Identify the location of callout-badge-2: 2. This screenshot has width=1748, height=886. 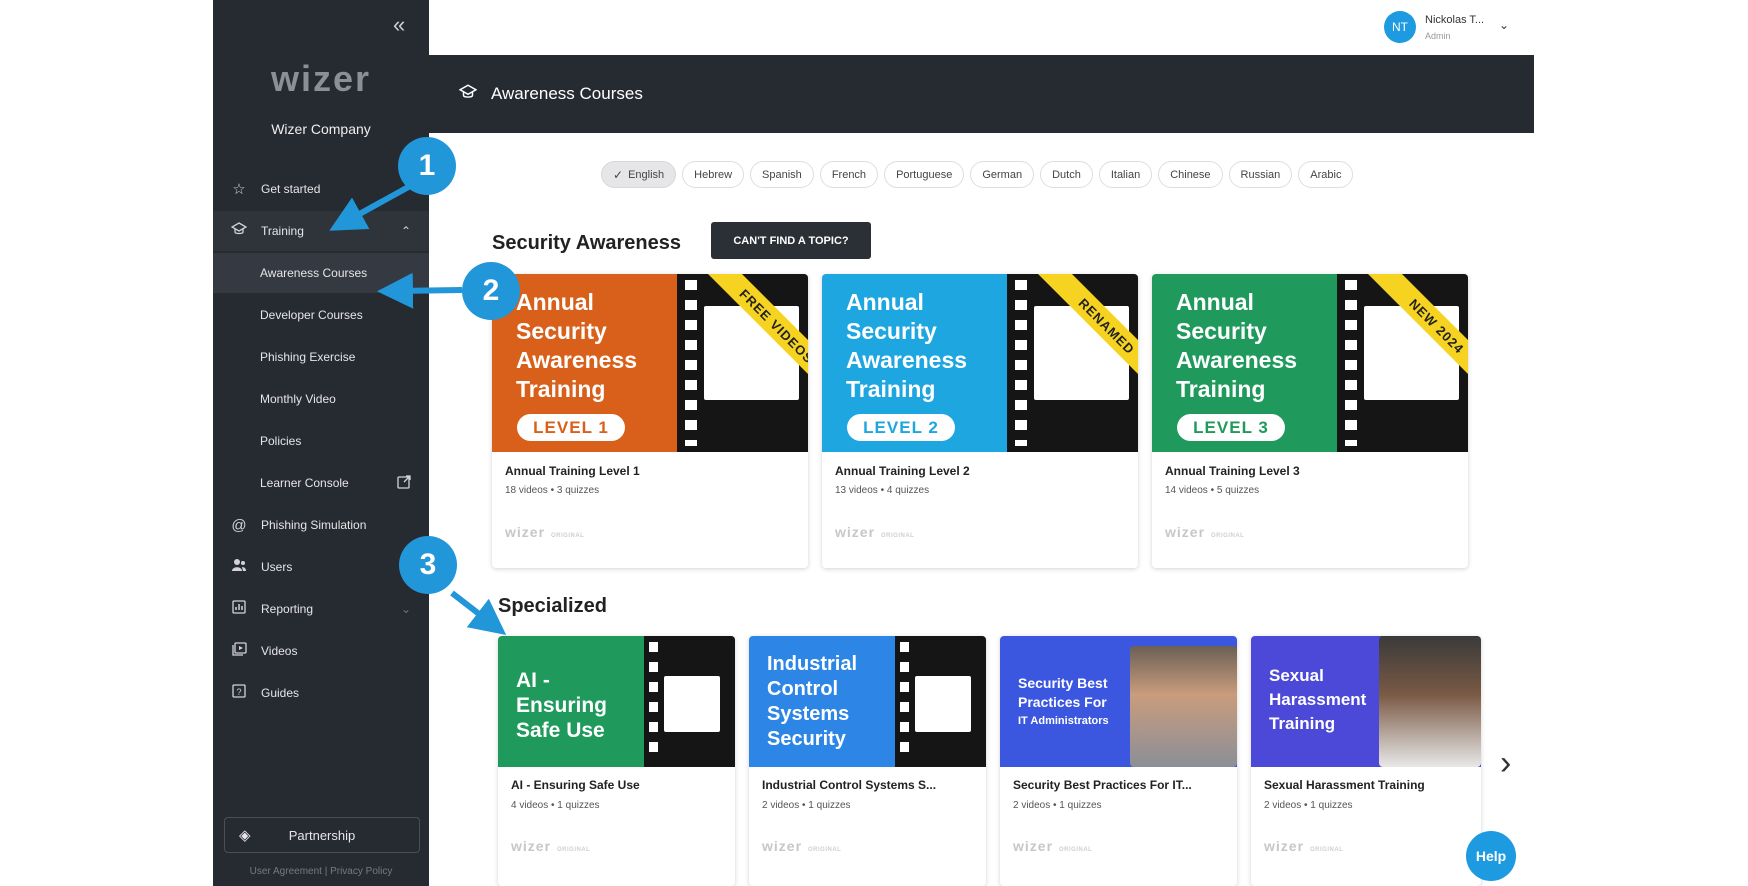
(491, 291).